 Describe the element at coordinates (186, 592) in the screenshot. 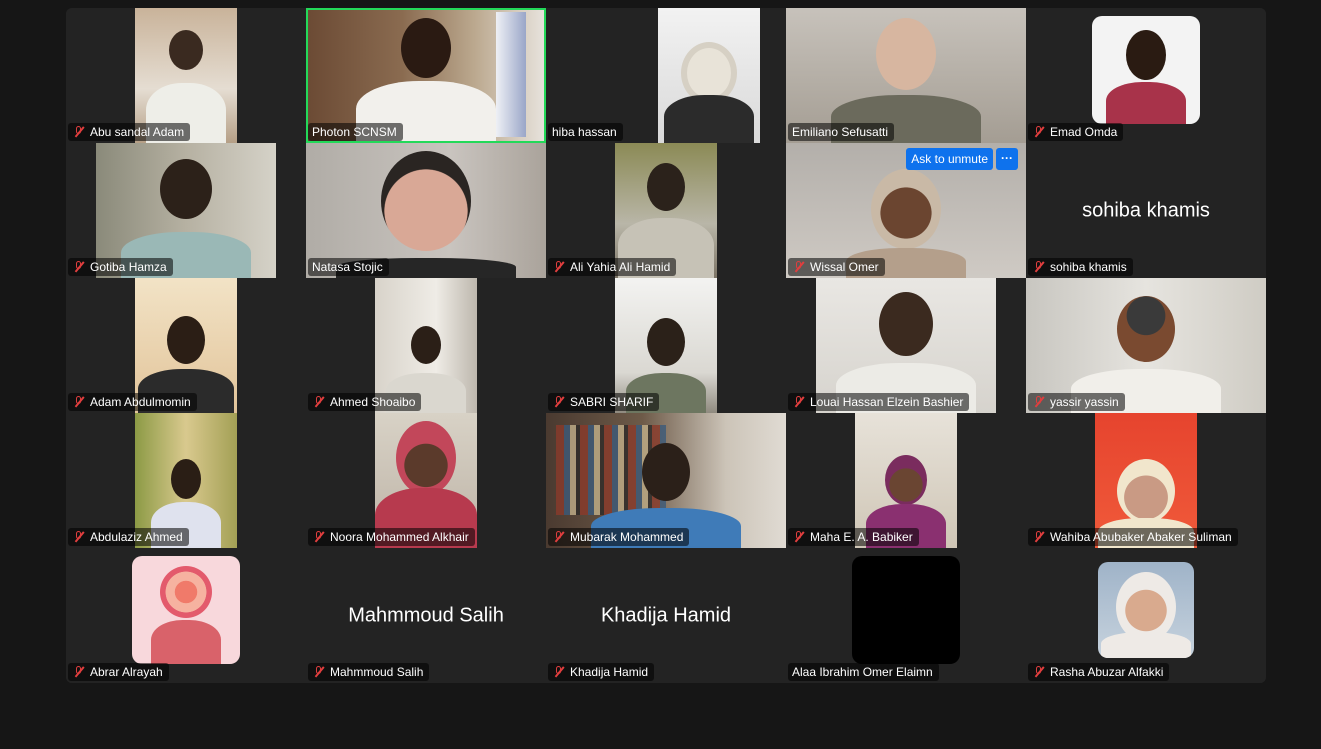

I see `flower-bouquet` at that location.